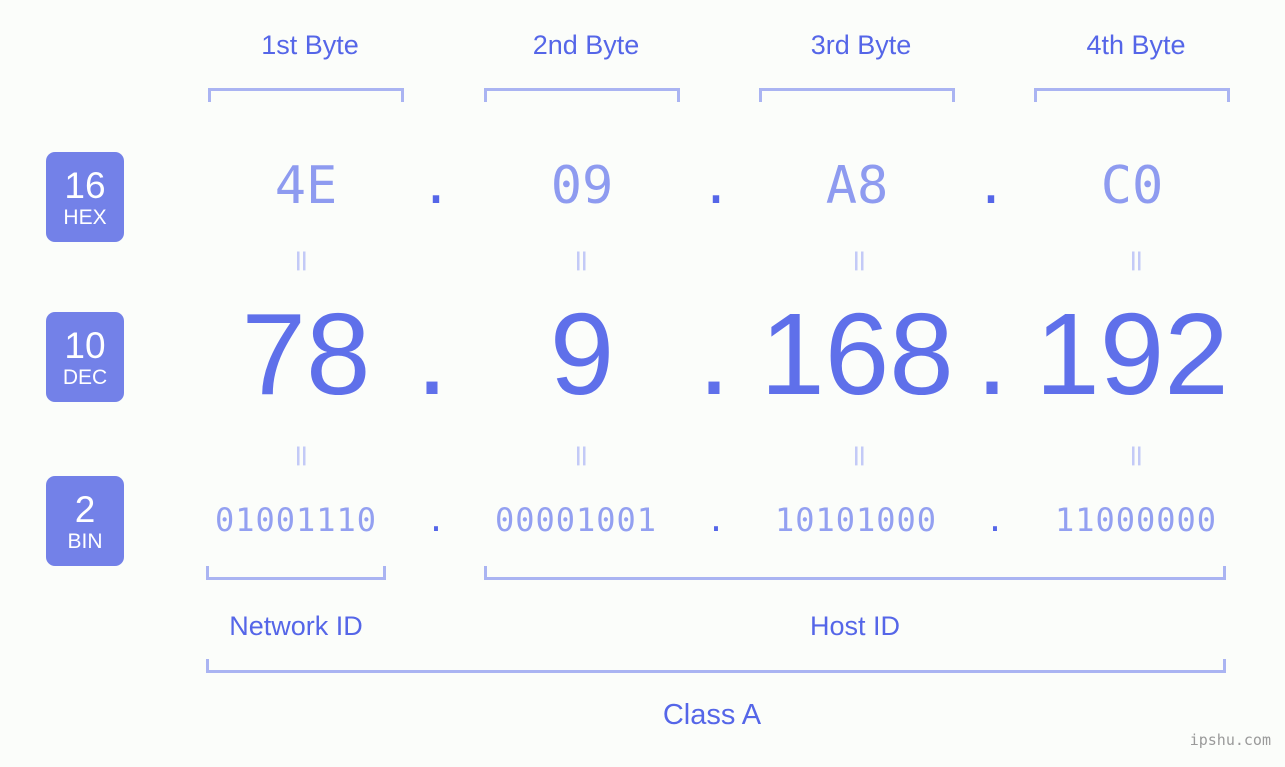 The width and height of the screenshot is (1285, 767). Describe the element at coordinates (85, 377) in the screenshot. I see `radix-badge-dec-unit: DEC` at that location.